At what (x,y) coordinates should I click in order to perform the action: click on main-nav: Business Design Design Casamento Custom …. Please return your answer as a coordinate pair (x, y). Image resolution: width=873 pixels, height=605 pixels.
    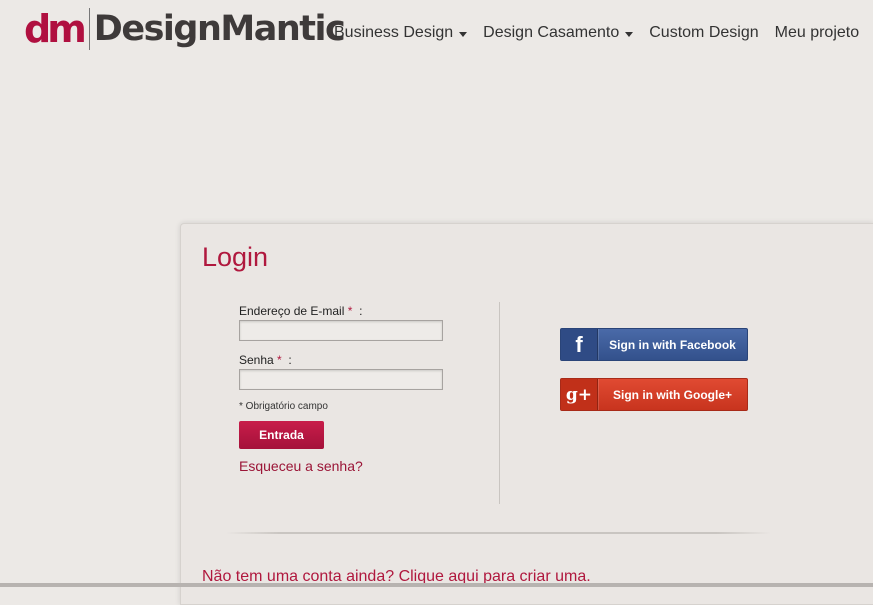
    Looking at the image, I should click on (603, 33).